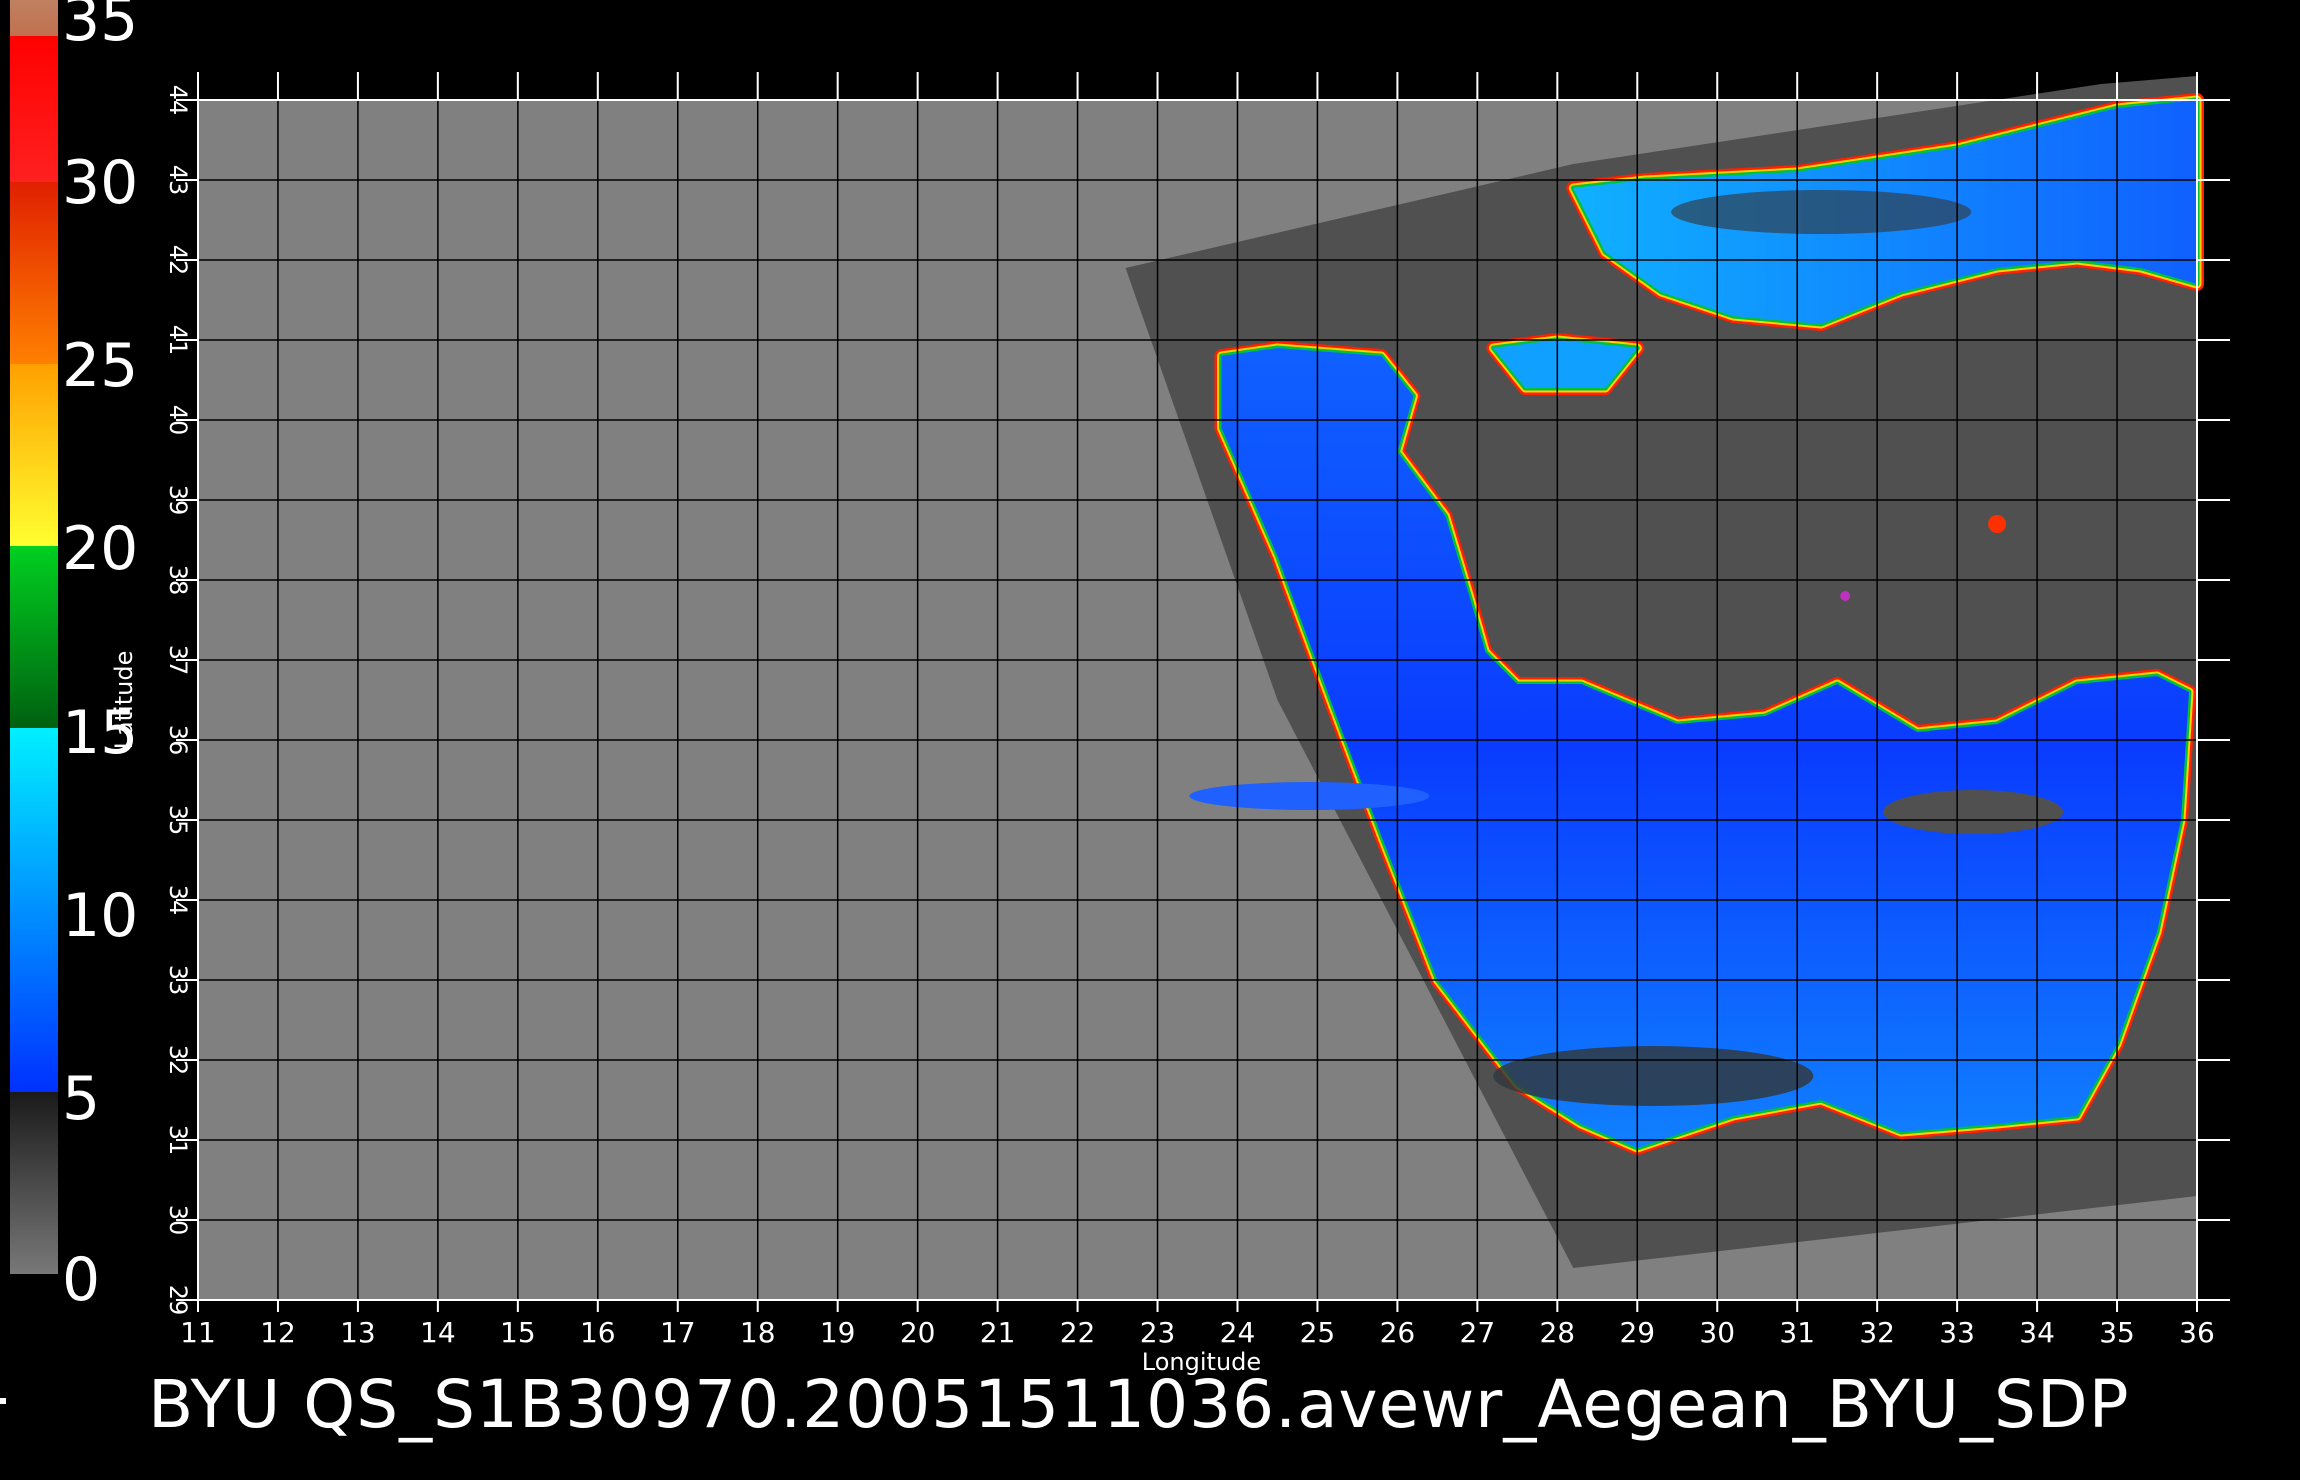  Describe the element at coordinates (198, 1332) in the screenshot. I see `x-tick-label: 11` at that location.